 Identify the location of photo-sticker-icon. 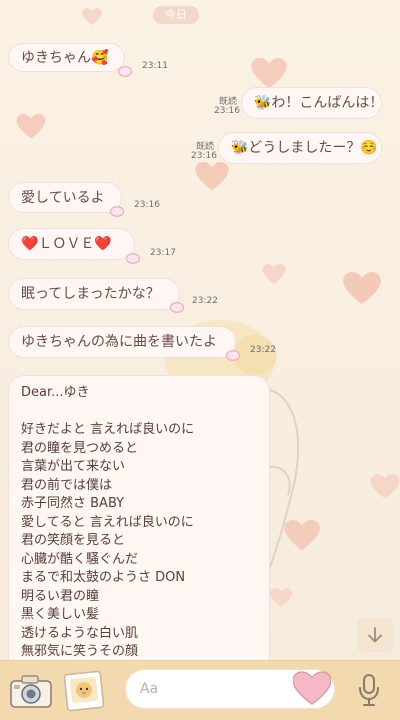
(84, 691).